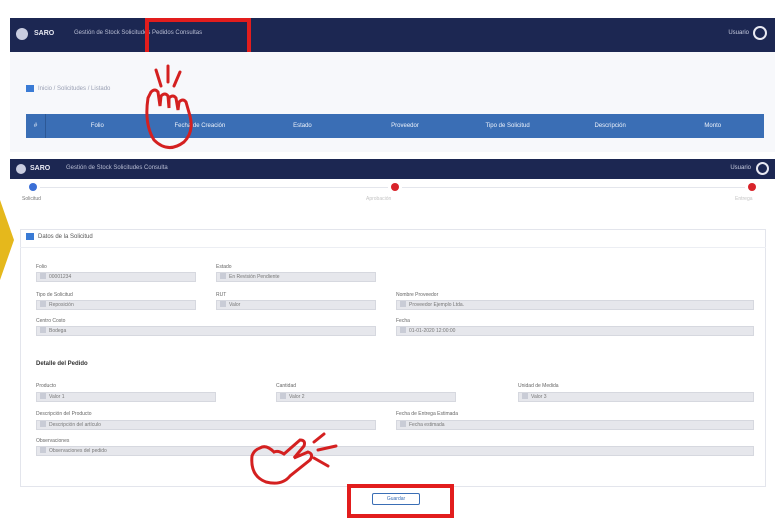  Describe the element at coordinates (62, 364) in the screenshot. I see `section-title: Detalle del Pedido` at that location.